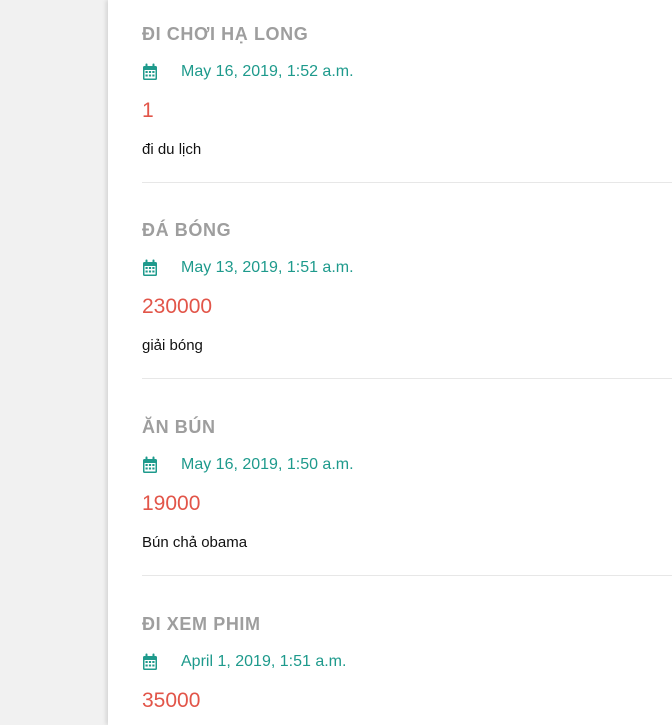 The image size is (672, 725). What do you see at coordinates (264, 661) in the screenshot?
I see `expense-date: April 1, 2019, 1:51 a.m.` at bounding box center [264, 661].